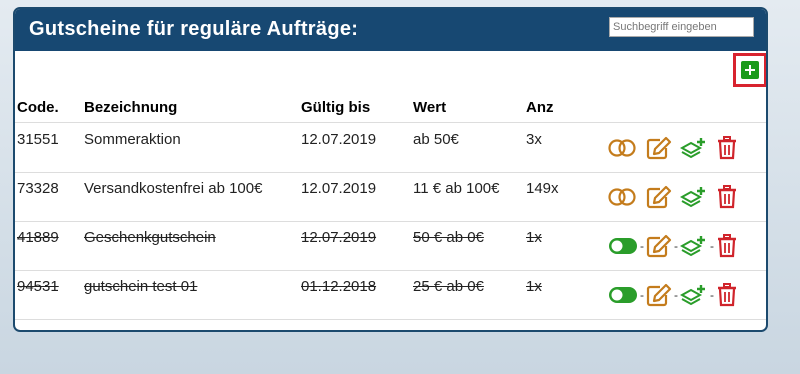 The image size is (800, 374). Describe the element at coordinates (38, 107) in the screenshot. I see `column-header-code: Code.` at that location.